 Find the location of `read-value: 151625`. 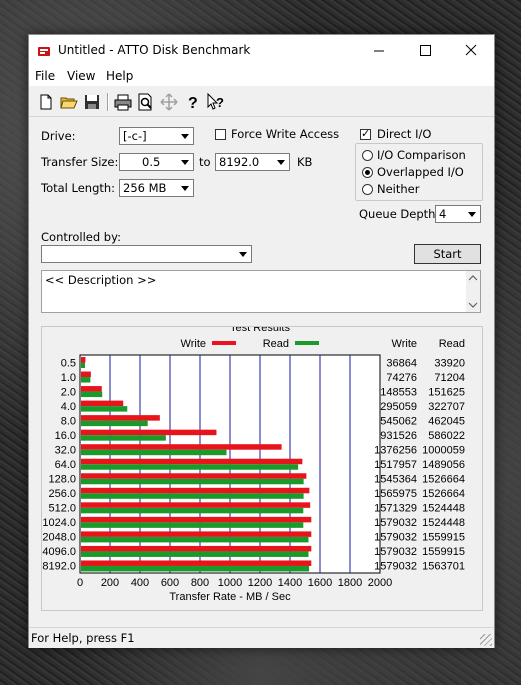

read-value: 151625 is located at coordinates (446, 392).